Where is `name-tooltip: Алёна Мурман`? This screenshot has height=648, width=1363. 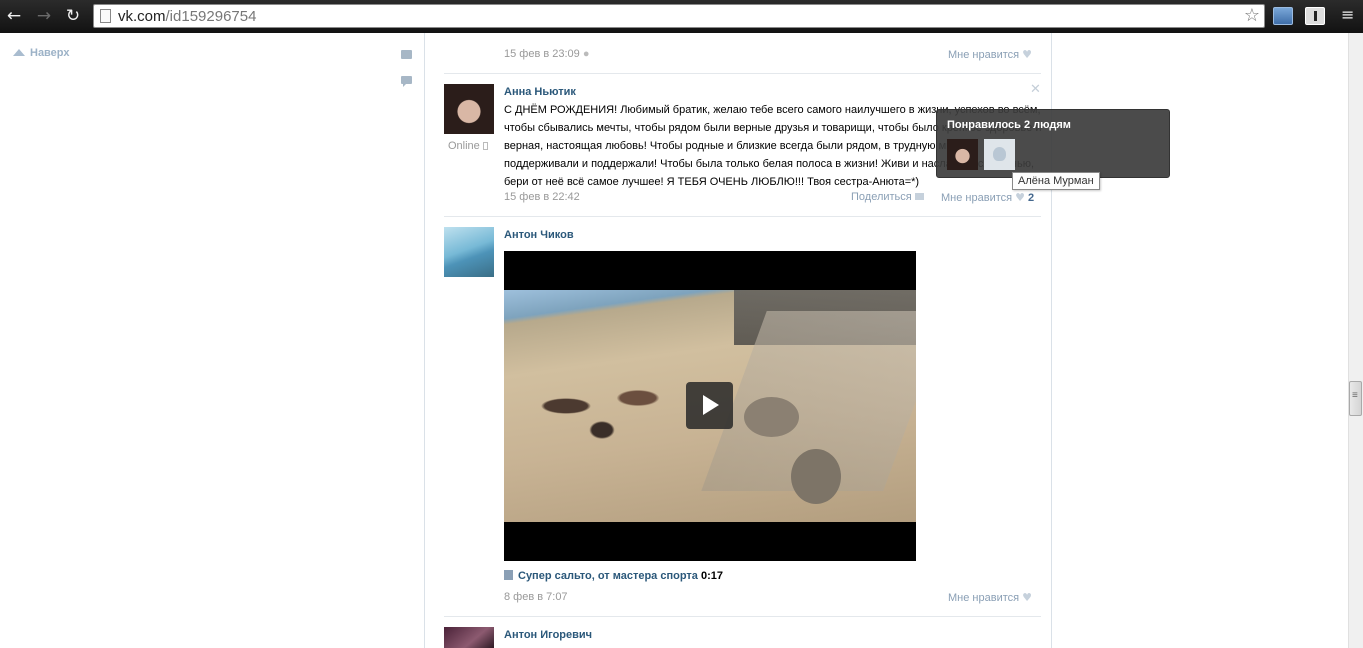 name-tooltip: Алёна Мурман is located at coordinates (1056, 181).